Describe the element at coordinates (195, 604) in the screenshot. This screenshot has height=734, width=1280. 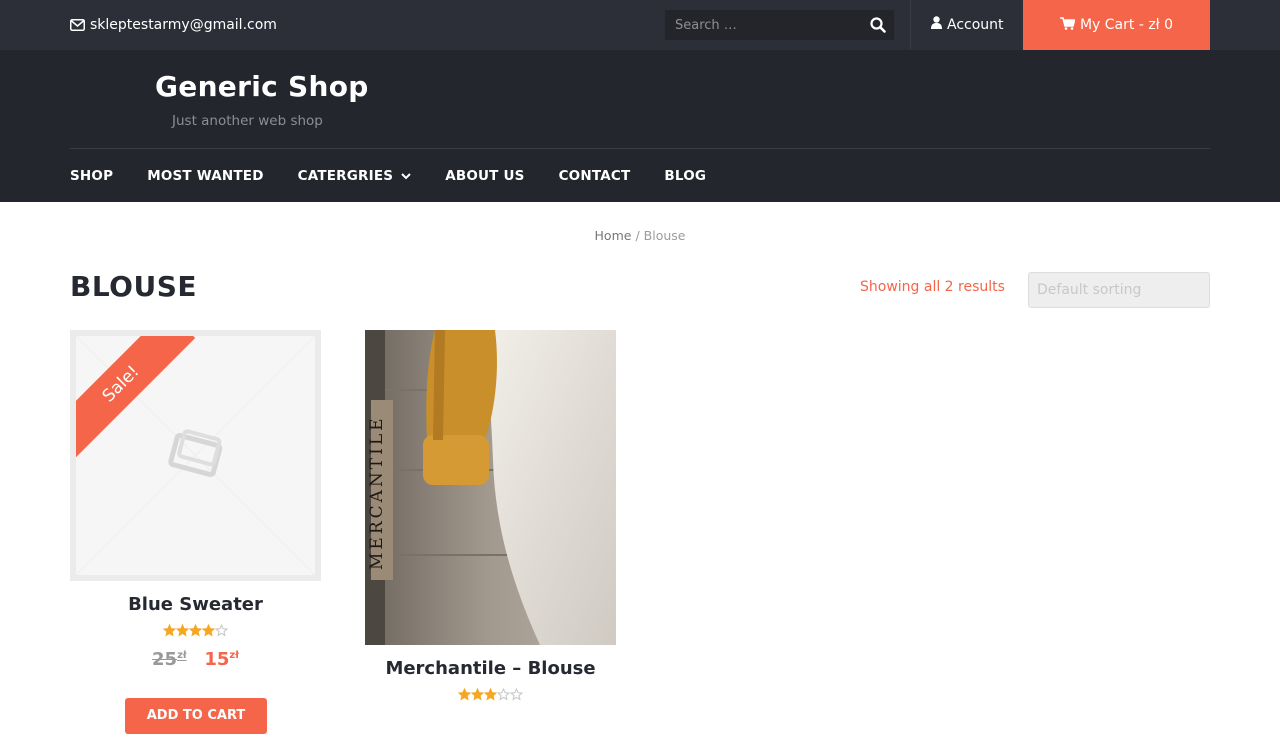
I see `product-title: Blue Sweater` at that location.